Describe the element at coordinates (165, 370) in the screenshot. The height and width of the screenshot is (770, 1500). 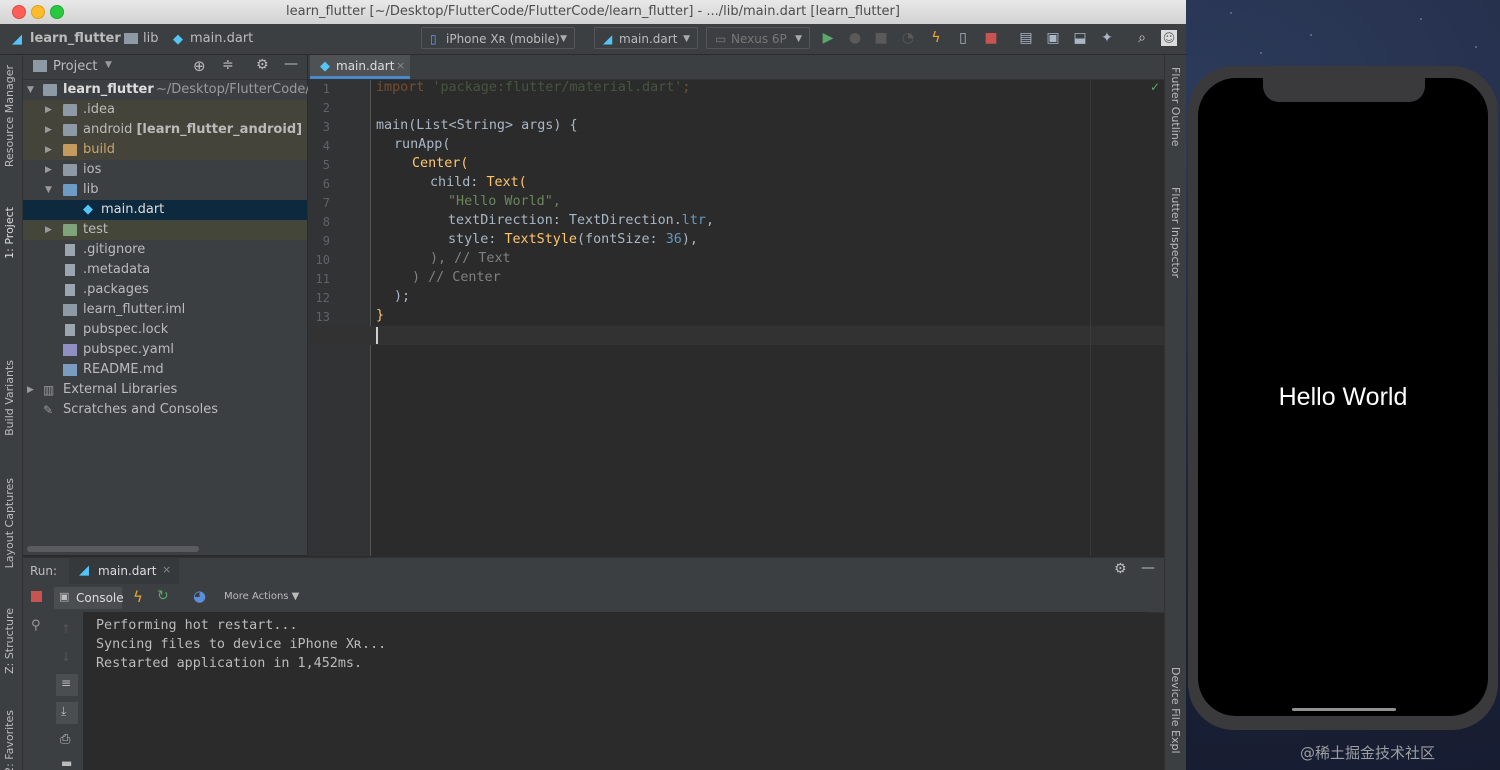
I see `list-item: README.md` at that location.